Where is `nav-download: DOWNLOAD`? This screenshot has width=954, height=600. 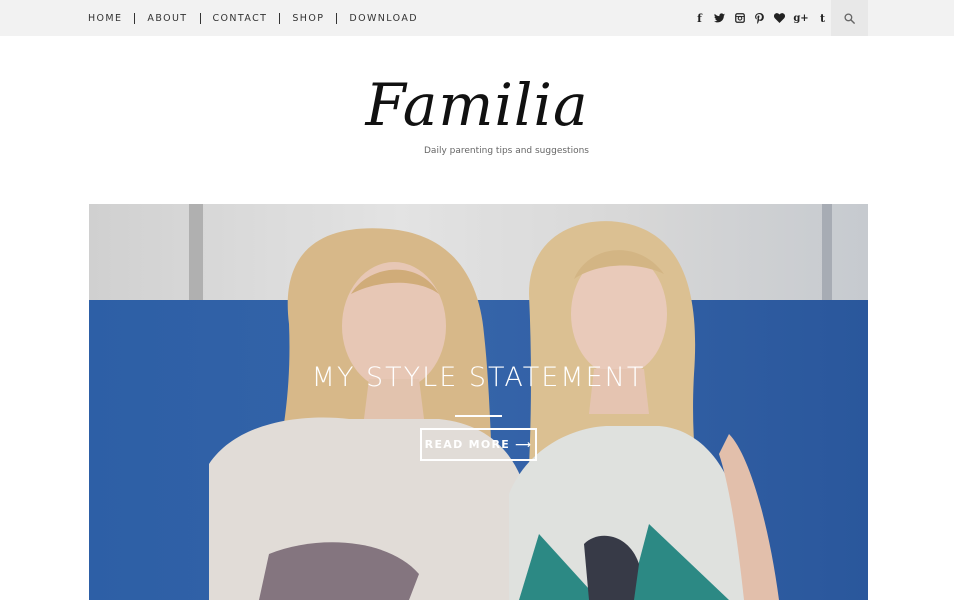
nav-download: DOWNLOAD is located at coordinates (383, 18).